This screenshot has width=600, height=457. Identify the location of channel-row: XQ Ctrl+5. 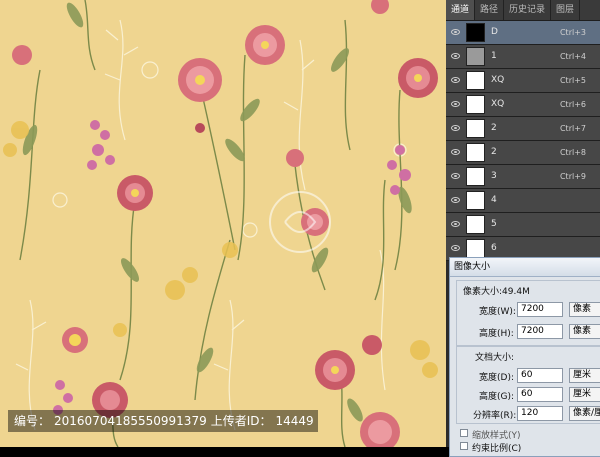
(523, 81).